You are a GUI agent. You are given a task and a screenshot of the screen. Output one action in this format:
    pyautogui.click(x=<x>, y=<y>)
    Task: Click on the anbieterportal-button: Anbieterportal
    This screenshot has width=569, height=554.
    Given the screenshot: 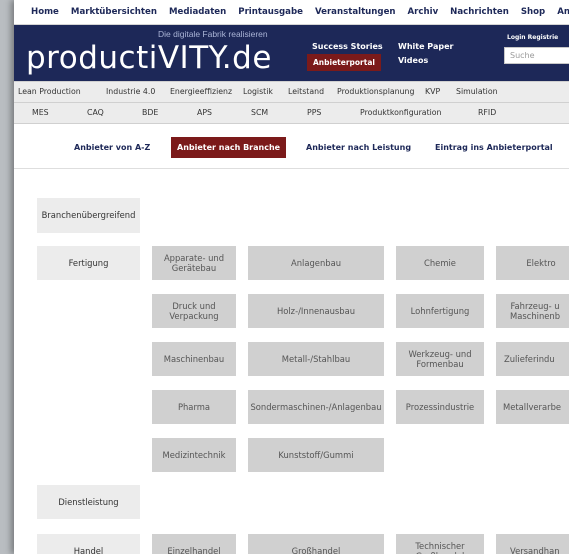 What is the action you would take?
    pyautogui.click(x=344, y=62)
    